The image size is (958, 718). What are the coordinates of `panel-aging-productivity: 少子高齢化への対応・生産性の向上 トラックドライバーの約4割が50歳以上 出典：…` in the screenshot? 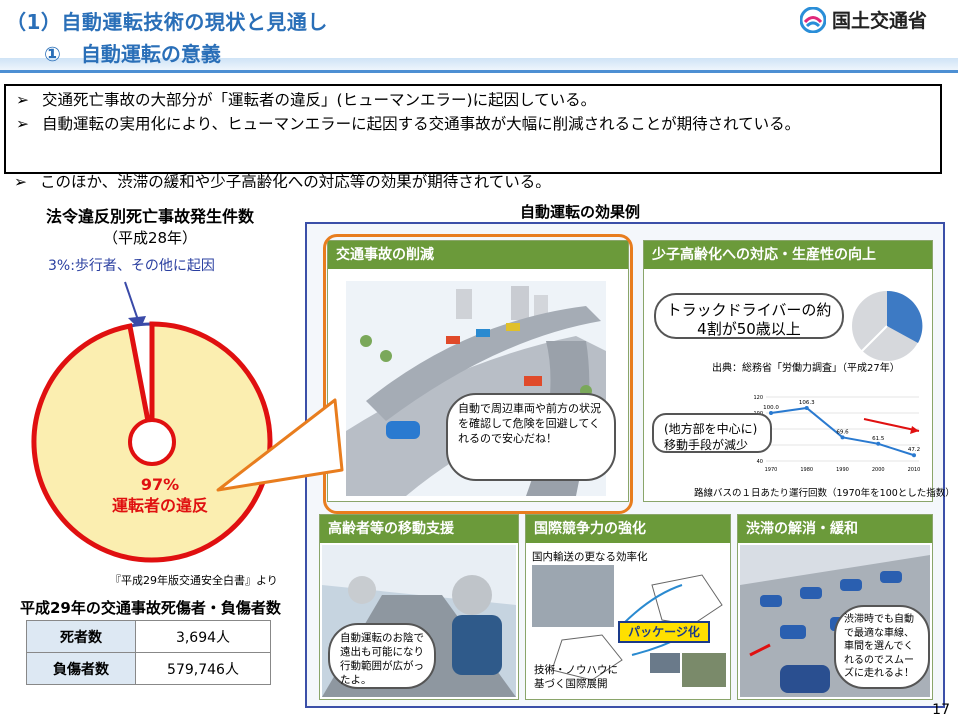 It's located at (799, 371).